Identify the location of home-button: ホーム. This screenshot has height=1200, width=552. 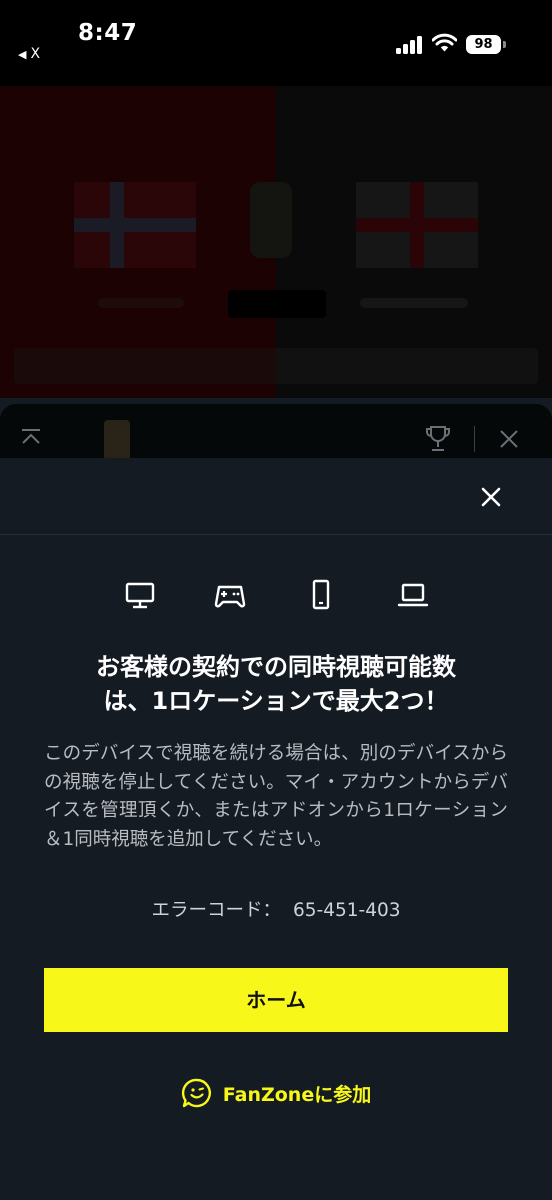
(276, 1000).